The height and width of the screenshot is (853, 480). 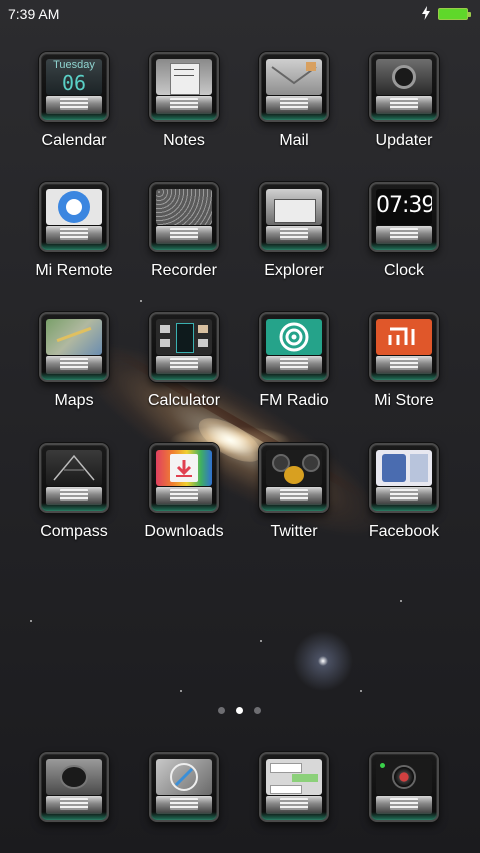 I want to click on app-label: Updater, so click(x=404, y=140).